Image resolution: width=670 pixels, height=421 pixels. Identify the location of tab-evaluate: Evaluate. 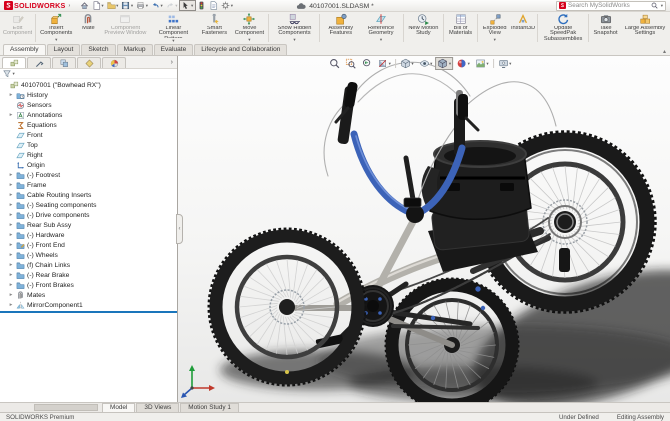
(173, 49).